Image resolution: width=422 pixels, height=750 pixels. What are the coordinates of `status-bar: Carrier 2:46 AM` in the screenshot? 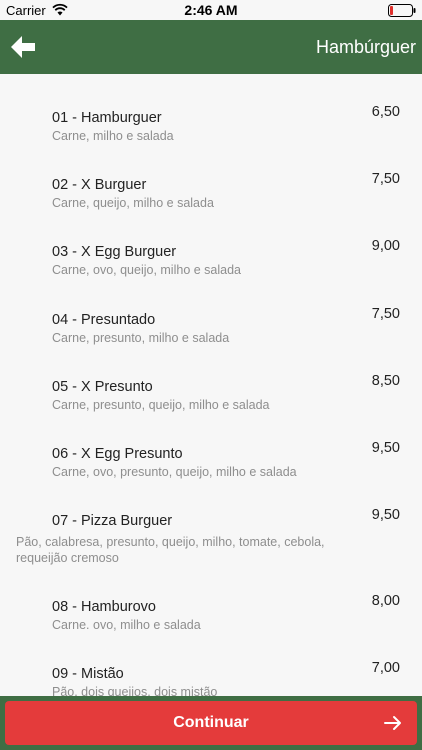 It's located at (211, 10).